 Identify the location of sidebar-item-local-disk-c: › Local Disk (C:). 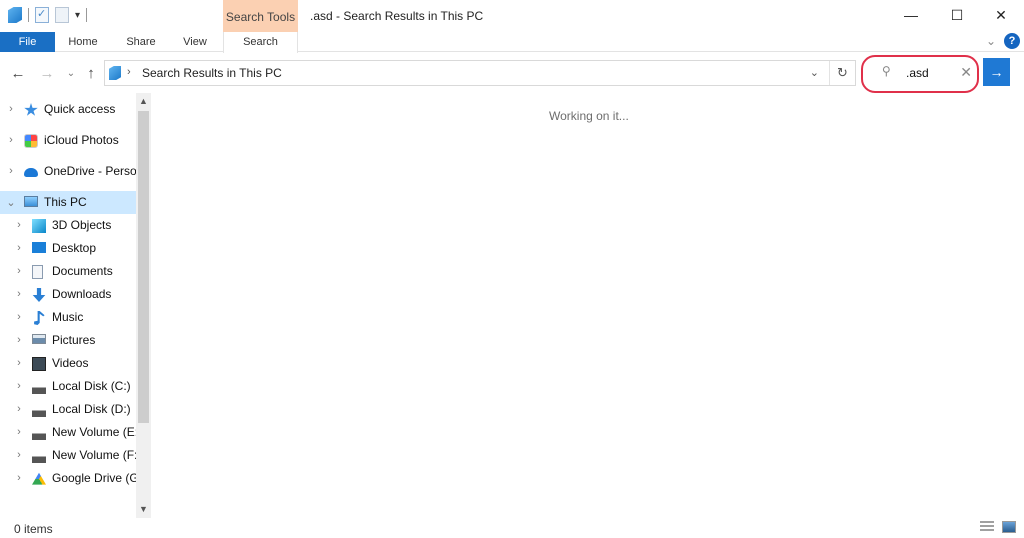
(68, 386).